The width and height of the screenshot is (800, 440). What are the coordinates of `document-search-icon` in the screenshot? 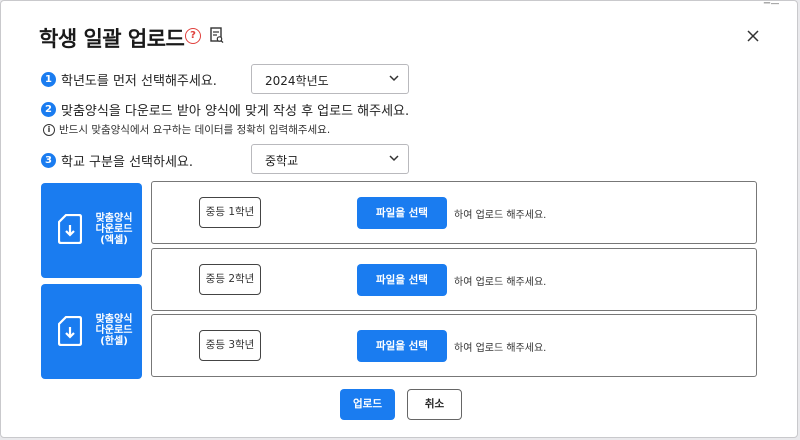 It's located at (217, 35).